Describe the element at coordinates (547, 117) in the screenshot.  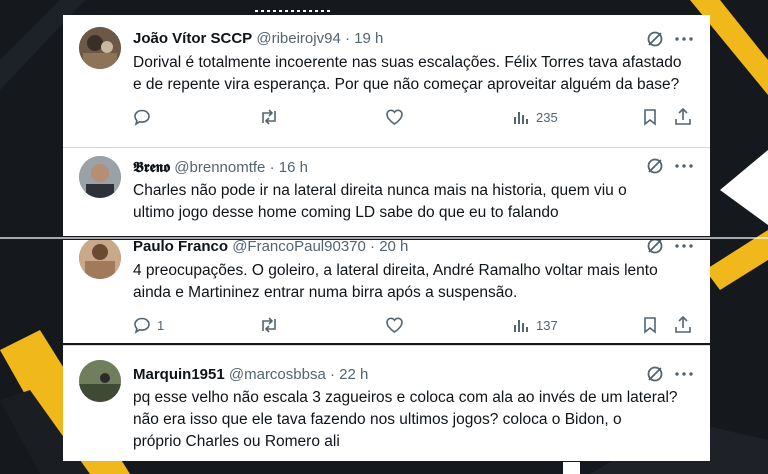
I see `views-count: 235` at that location.